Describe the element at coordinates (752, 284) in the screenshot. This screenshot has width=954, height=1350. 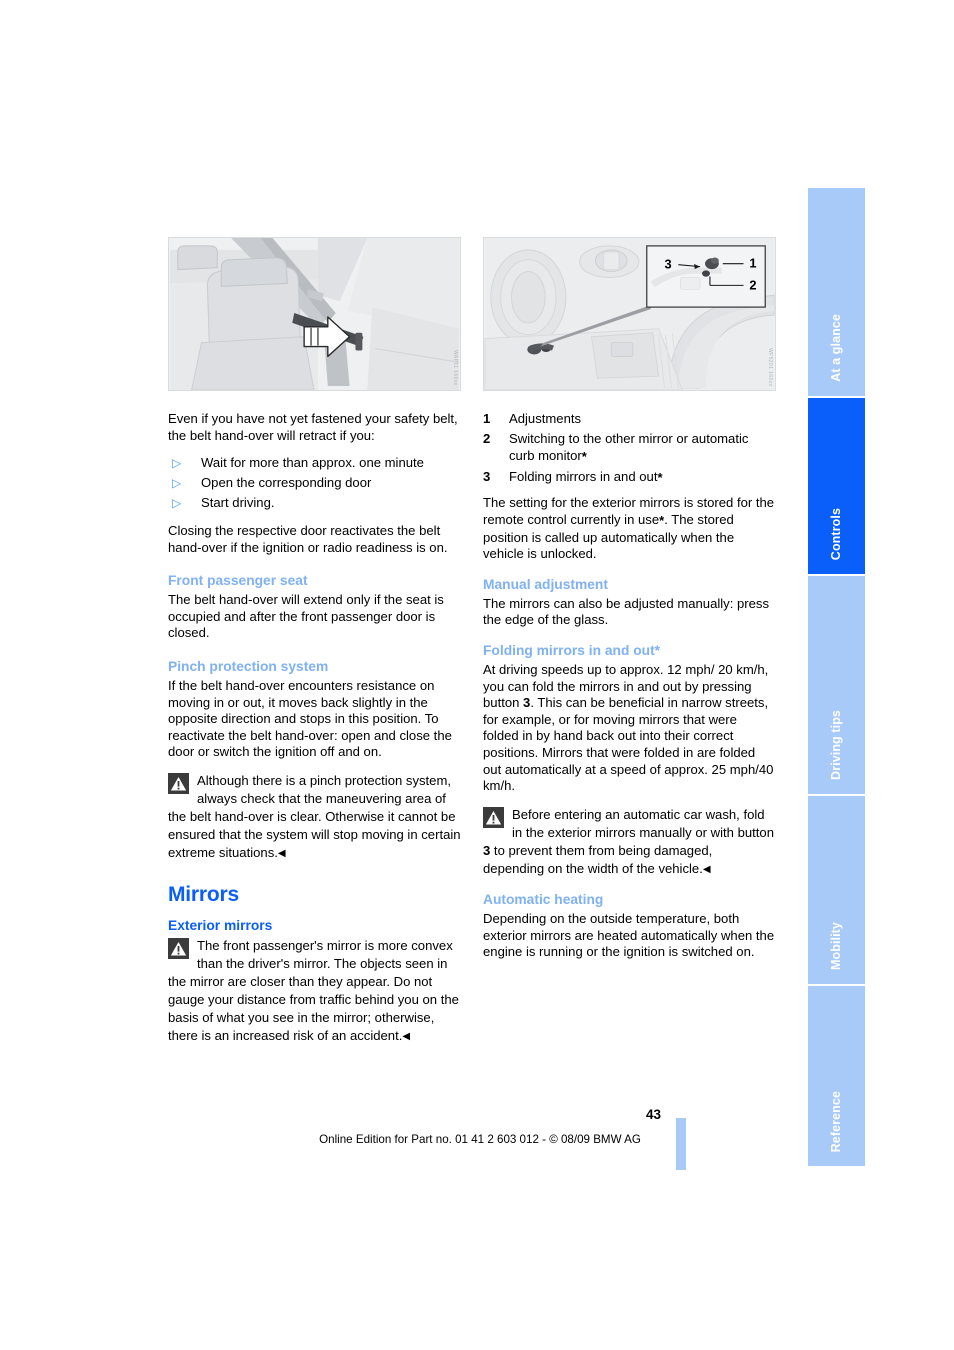
I see `svg-text: 2` at that location.